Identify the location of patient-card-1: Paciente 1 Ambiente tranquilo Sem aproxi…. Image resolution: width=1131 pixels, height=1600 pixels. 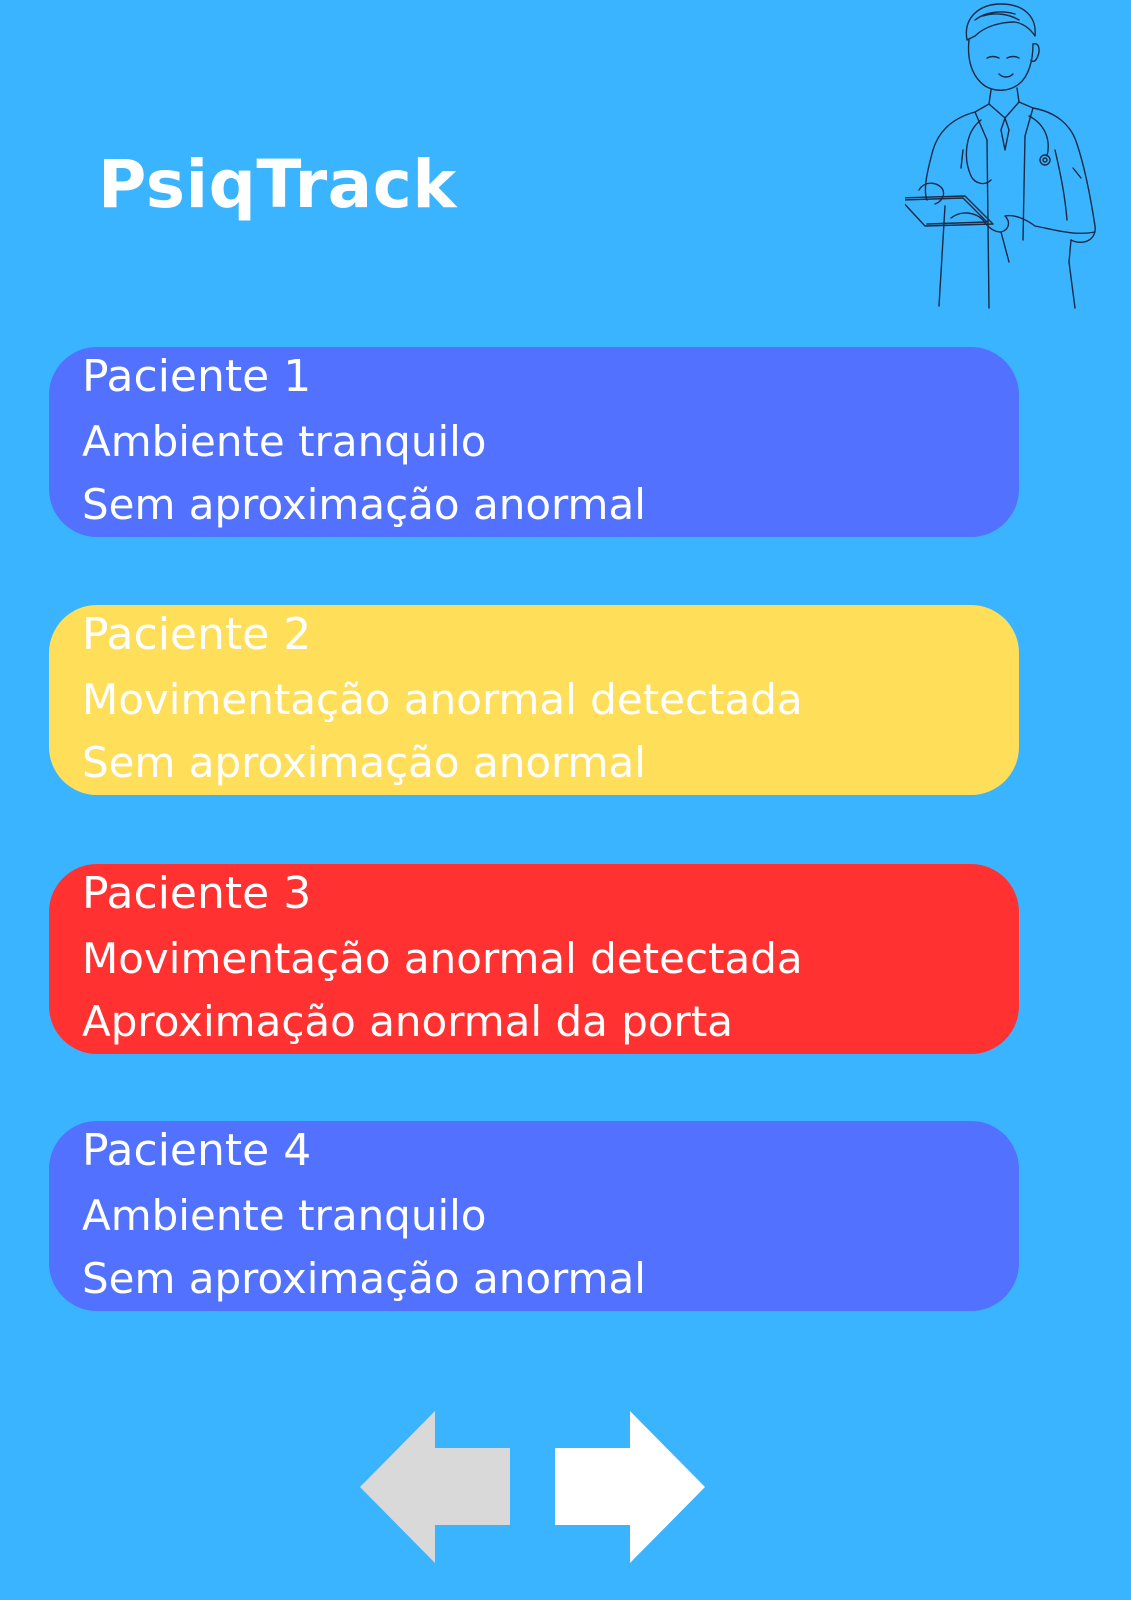
(534, 442).